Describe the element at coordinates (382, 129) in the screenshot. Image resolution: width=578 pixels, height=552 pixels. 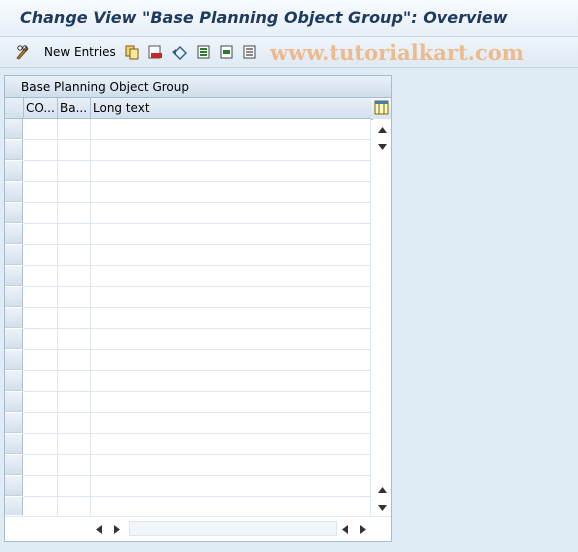
I see `scroll-up-button` at that location.